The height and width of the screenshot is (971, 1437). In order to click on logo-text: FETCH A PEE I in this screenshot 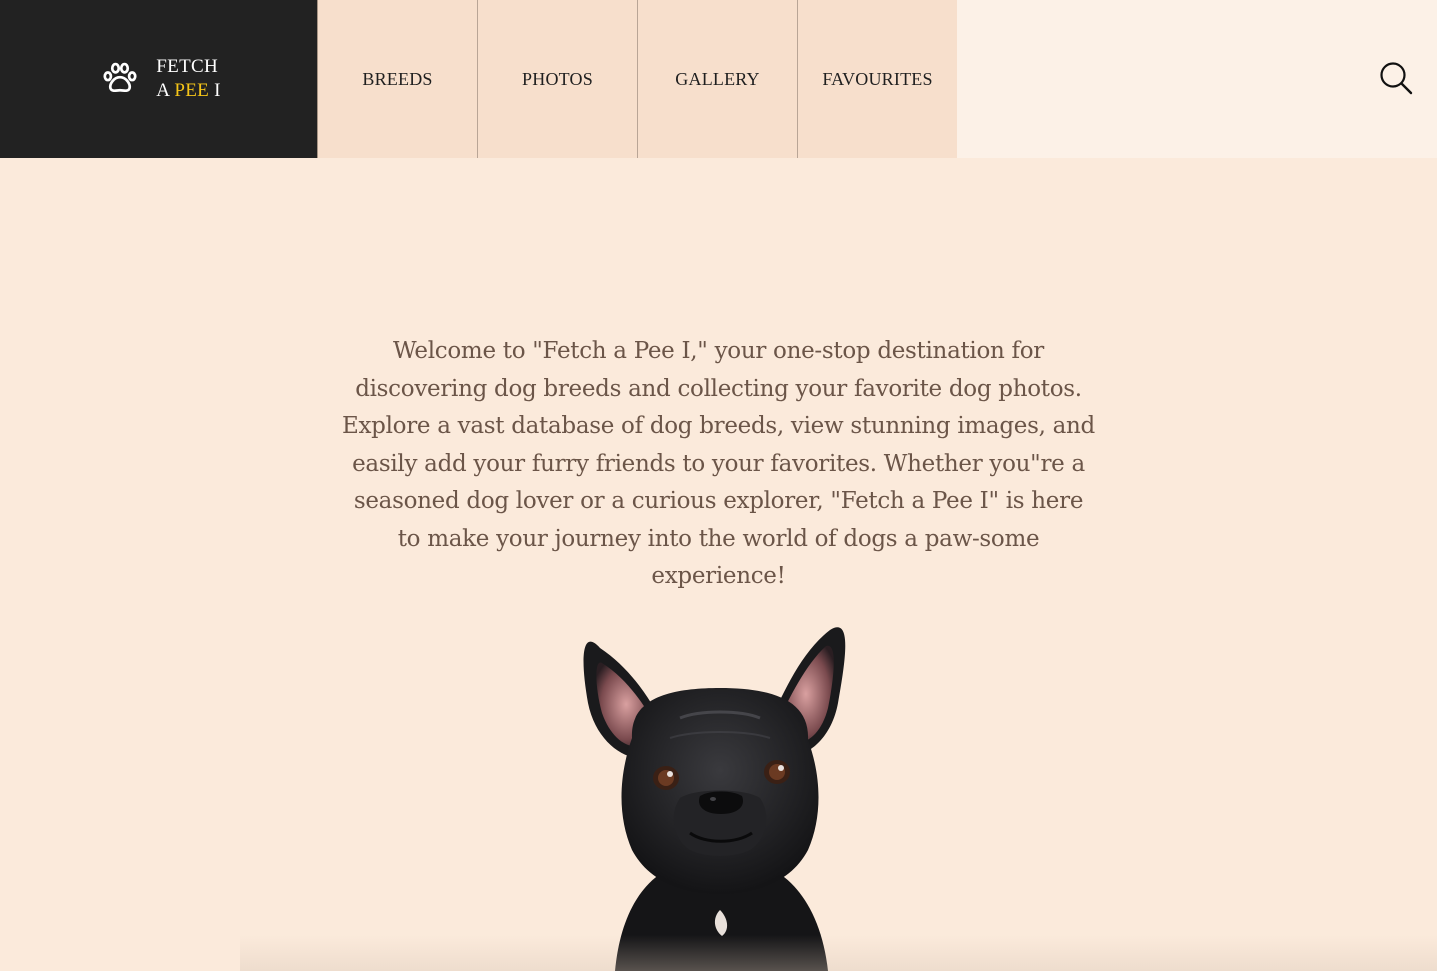, I will do `click(188, 79)`.